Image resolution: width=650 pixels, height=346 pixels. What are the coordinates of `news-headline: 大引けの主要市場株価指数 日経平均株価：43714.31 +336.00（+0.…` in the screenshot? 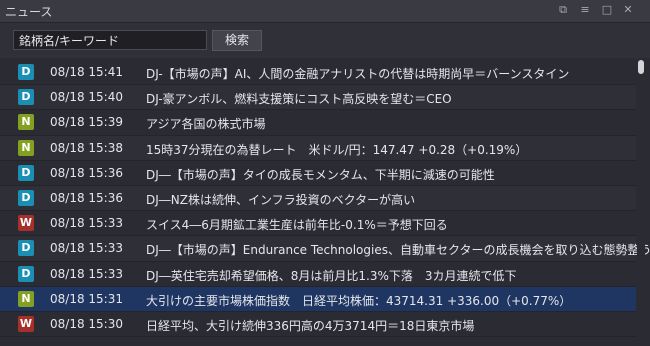 It's located at (358, 300).